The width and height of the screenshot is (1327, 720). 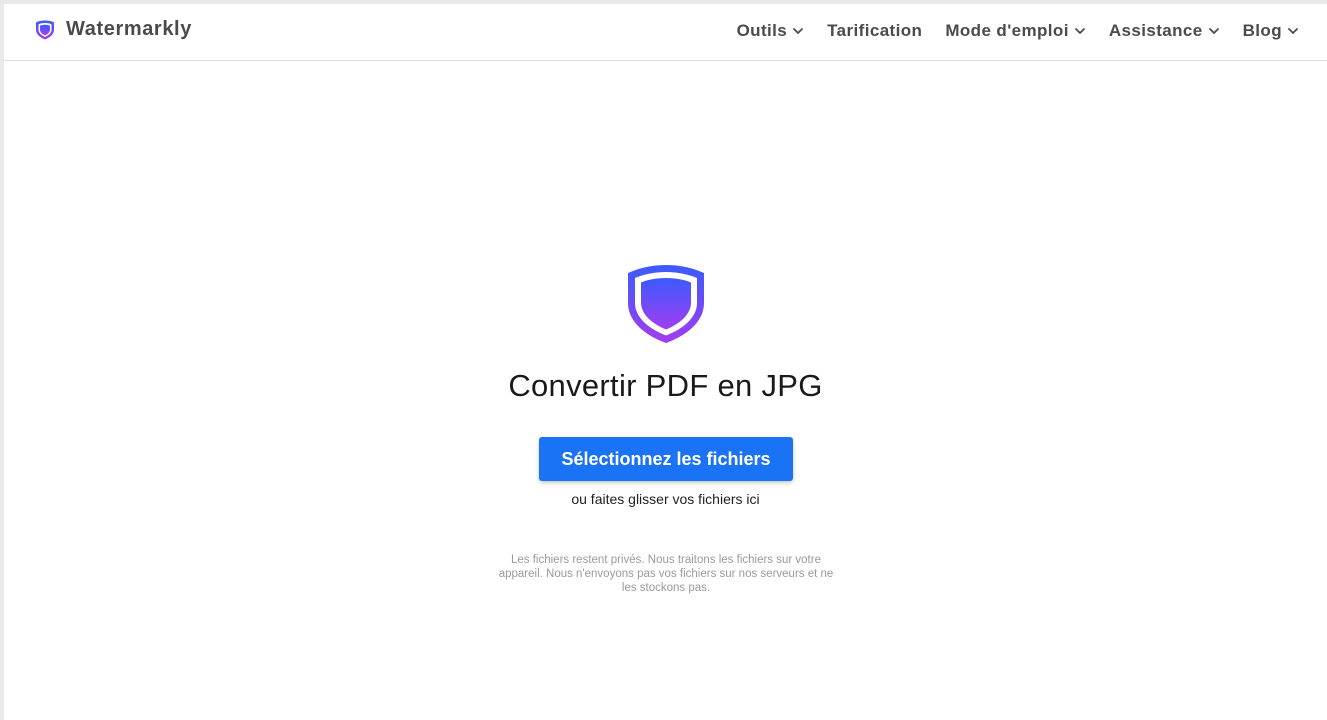 I want to click on shield-logo-icon, so click(x=666, y=304).